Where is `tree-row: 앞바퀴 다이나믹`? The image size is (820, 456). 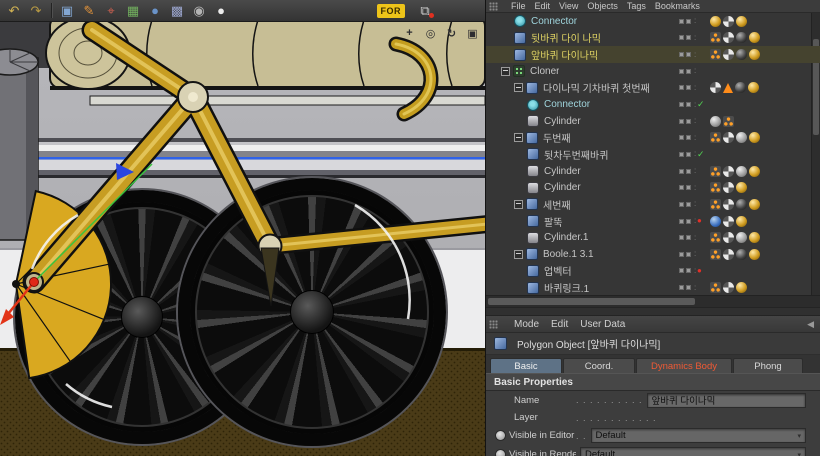
tree-row: 앞바퀴 다이나믹 is located at coordinates (653, 54).